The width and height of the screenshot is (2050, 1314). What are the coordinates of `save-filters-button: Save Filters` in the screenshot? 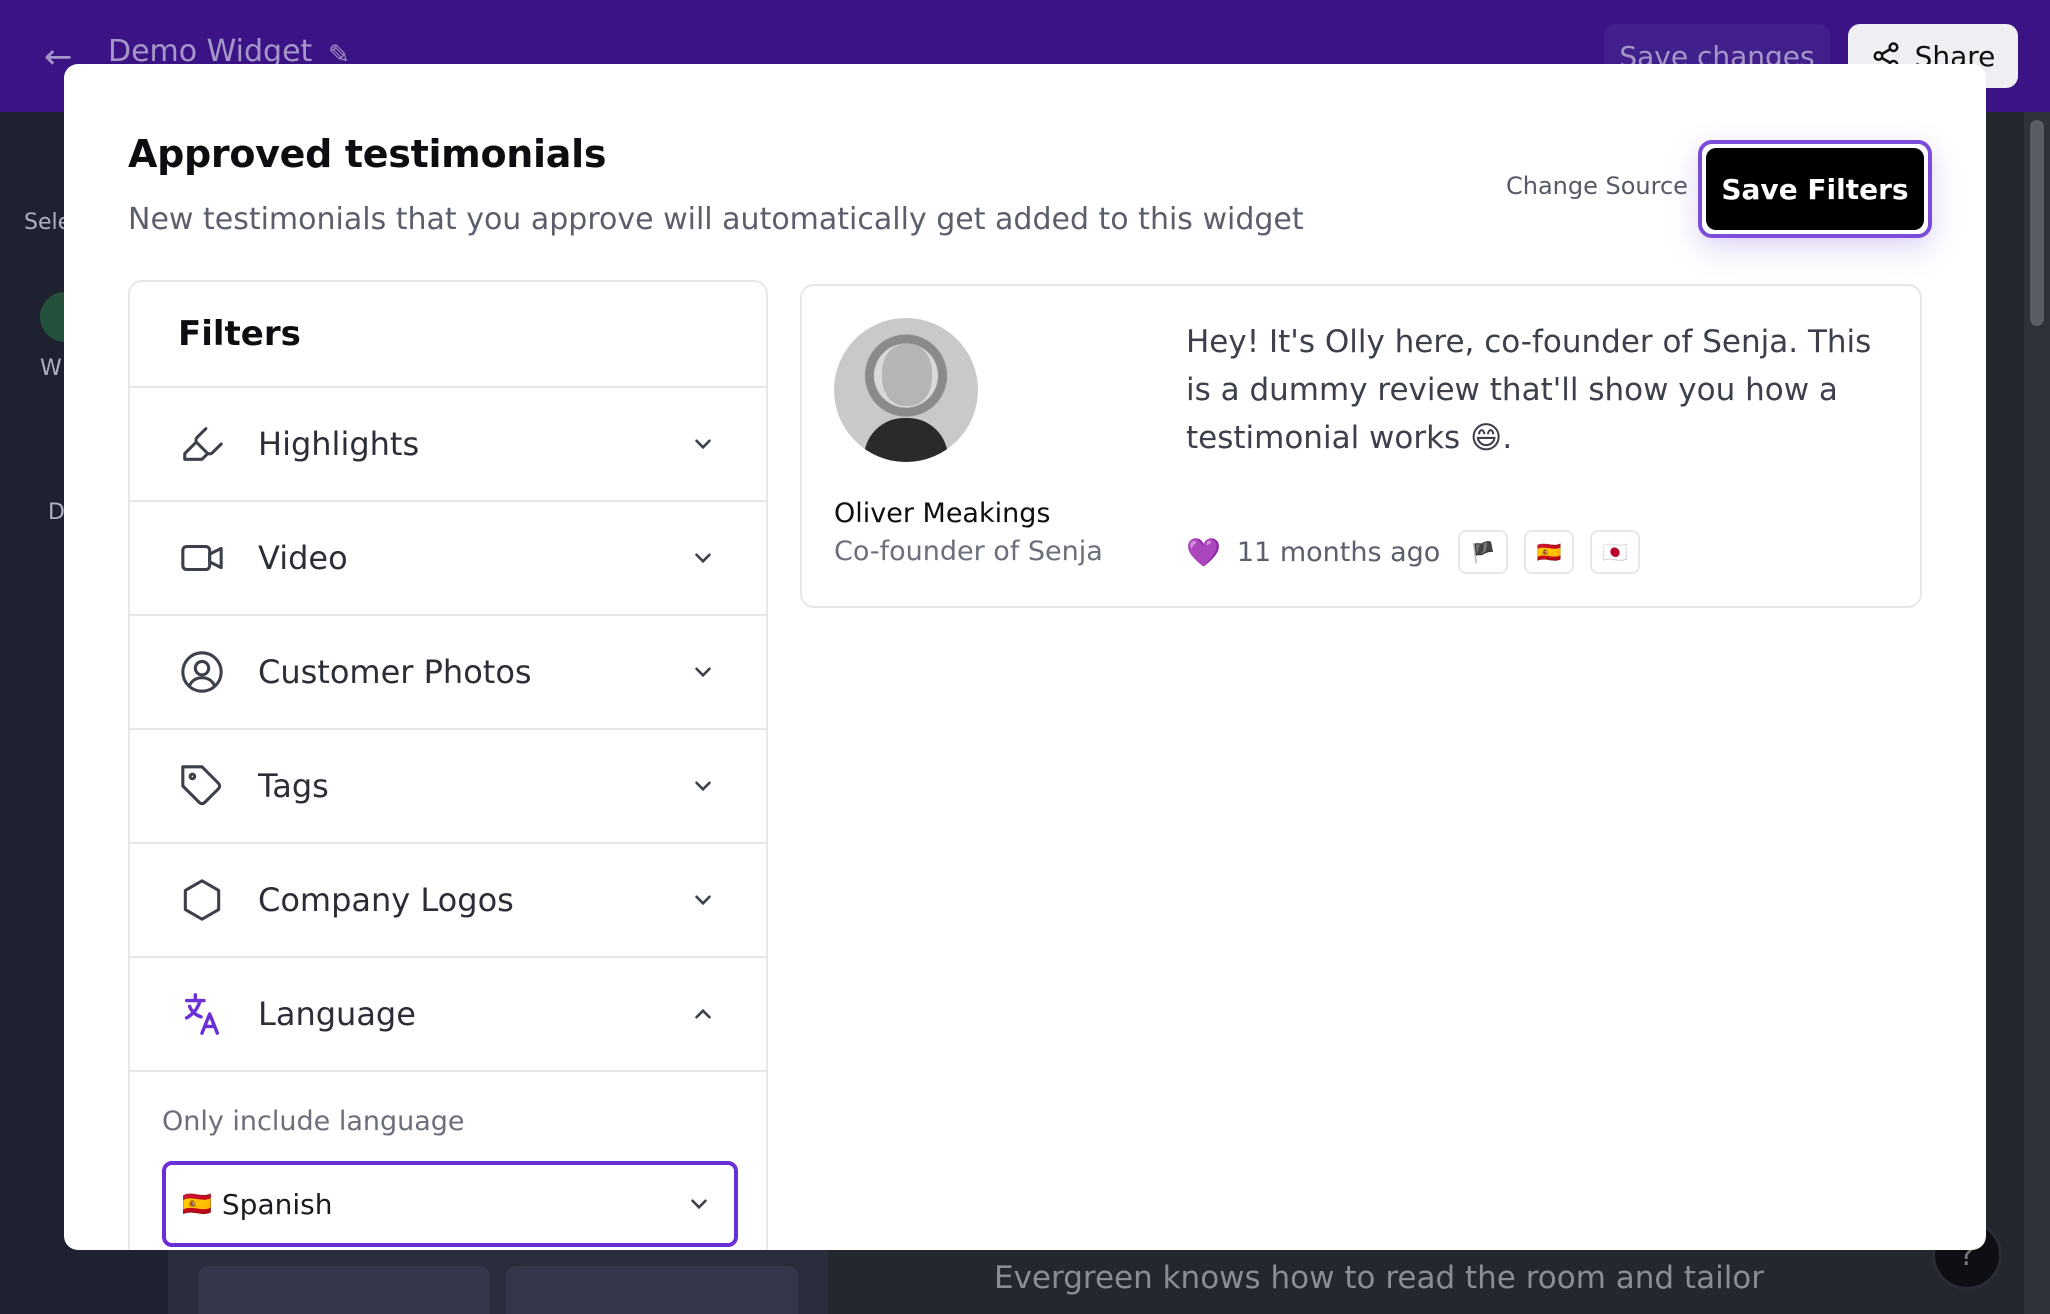 It's located at (1815, 189).